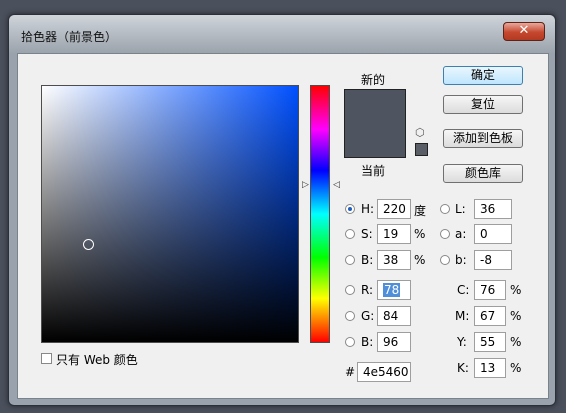 Image resolution: width=566 pixels, height=413 pixels. What do you see at coordinates (368, 316) in the screenshot?
I see `g-label: G:` at bounding box center [368, 316].